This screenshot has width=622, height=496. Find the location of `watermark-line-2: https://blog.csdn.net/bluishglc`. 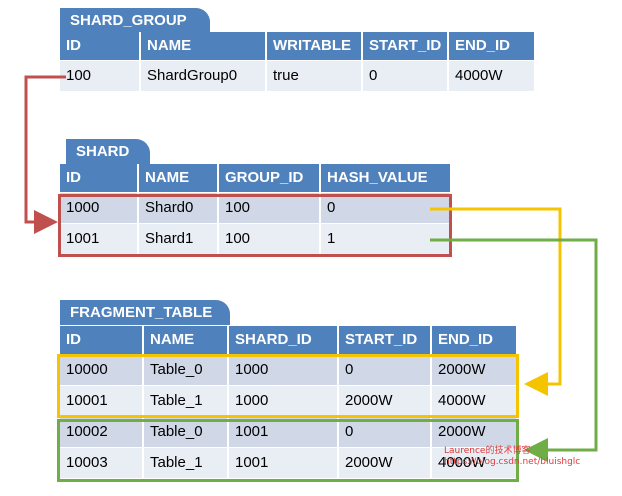

watermark-line-2: https://blog.csdn.net/bluishglc is located at coordinates (512, 462).